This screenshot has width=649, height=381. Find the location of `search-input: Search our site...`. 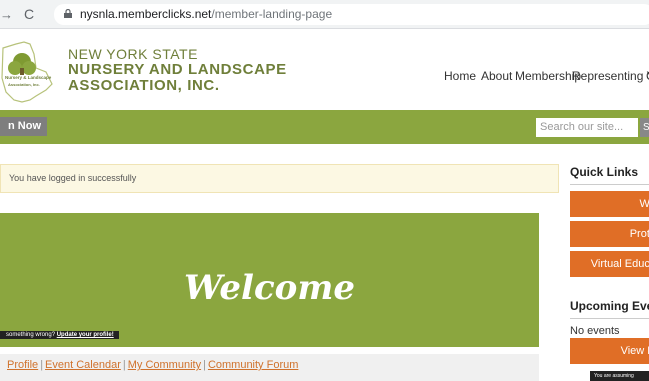

search-input: Search our site... is located at coordinates (587, 127).